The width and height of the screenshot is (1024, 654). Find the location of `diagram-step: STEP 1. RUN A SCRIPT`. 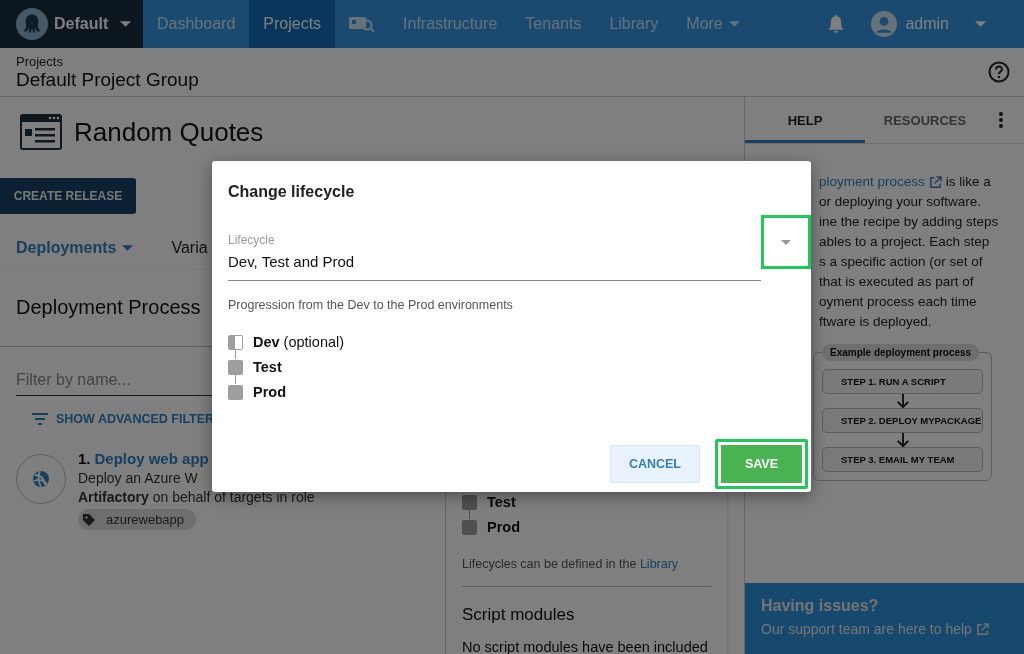

diagram-step: STEP 1. RUN A SCRIPT is located at coordinates (902, 381).